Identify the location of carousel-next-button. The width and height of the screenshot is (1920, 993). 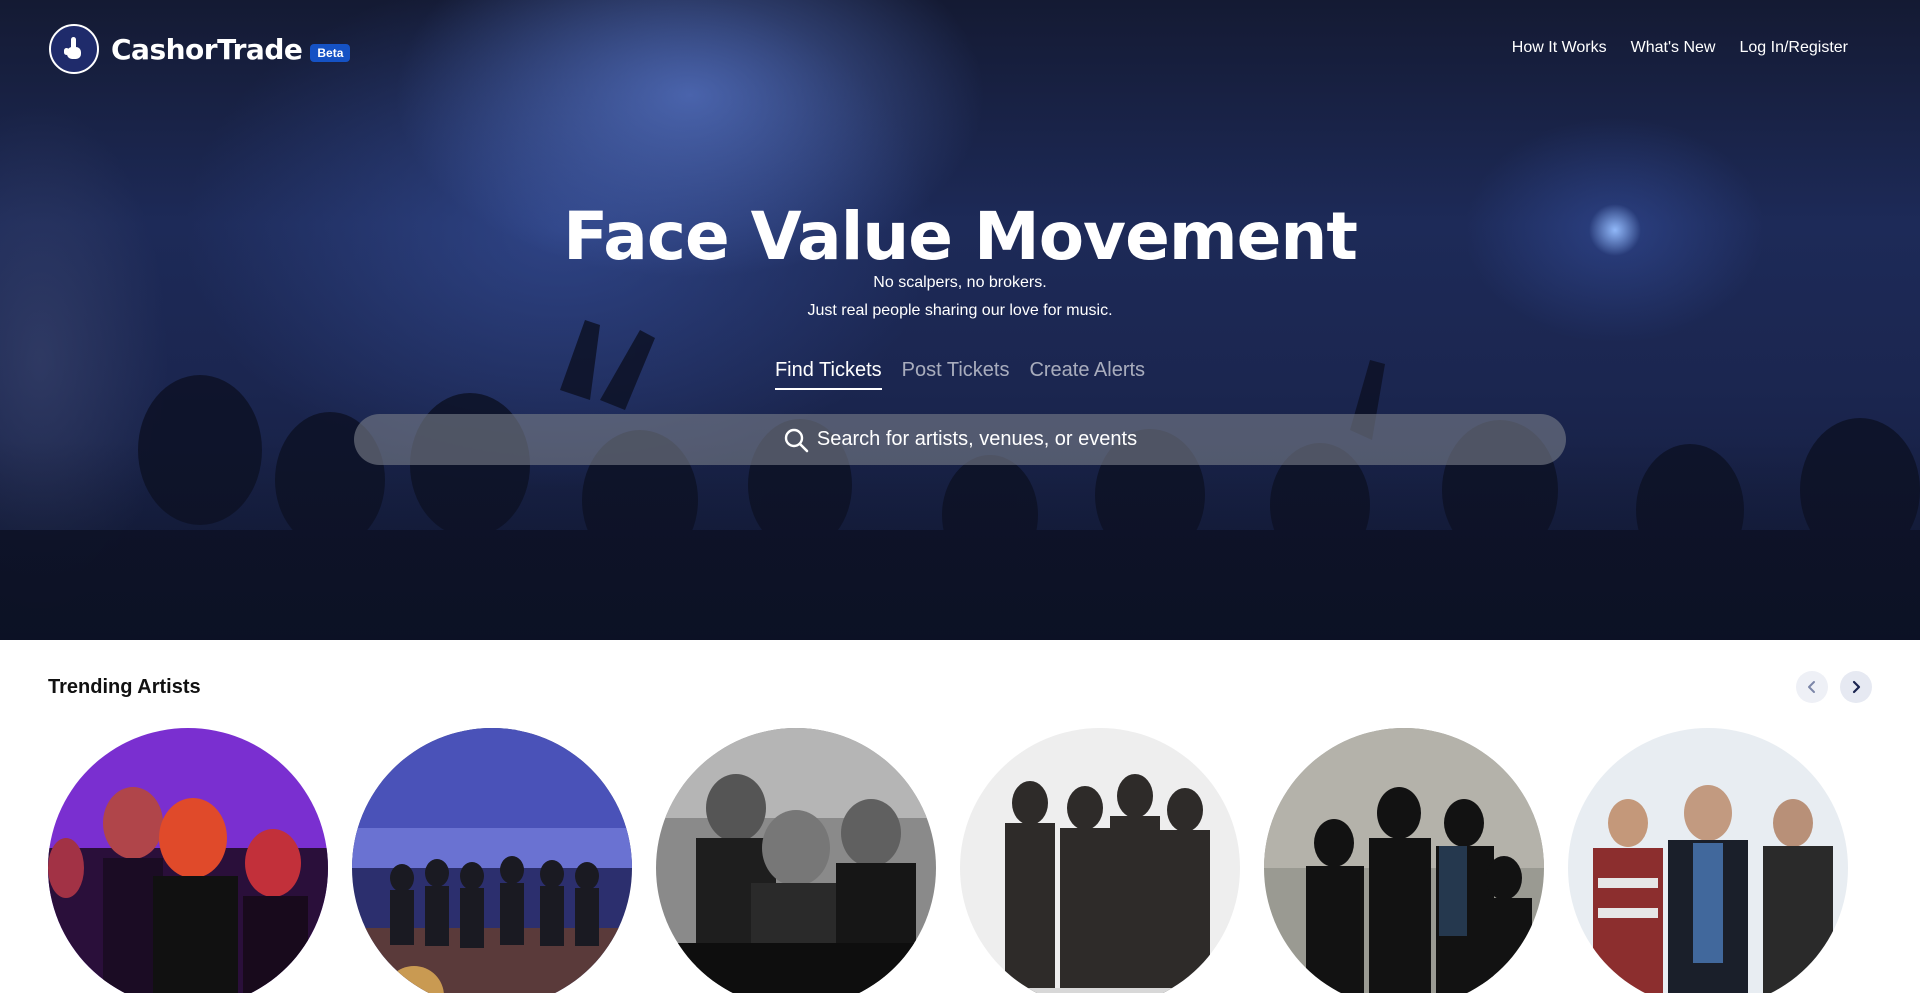
(1856, 687).